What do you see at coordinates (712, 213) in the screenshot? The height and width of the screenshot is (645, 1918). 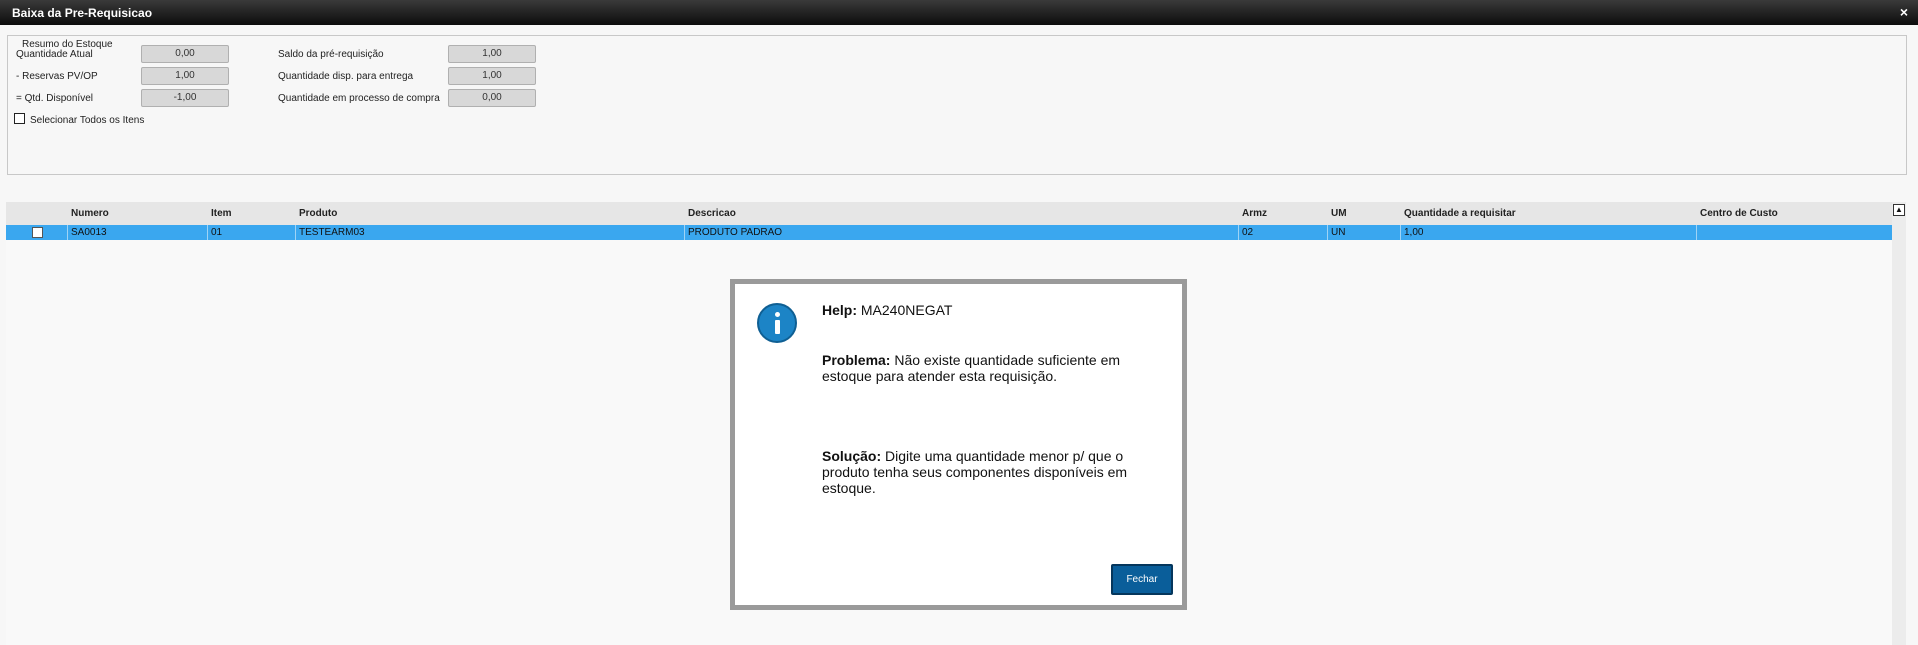 I see `column-descricao: Descricao` at bounding box center [712, 213].